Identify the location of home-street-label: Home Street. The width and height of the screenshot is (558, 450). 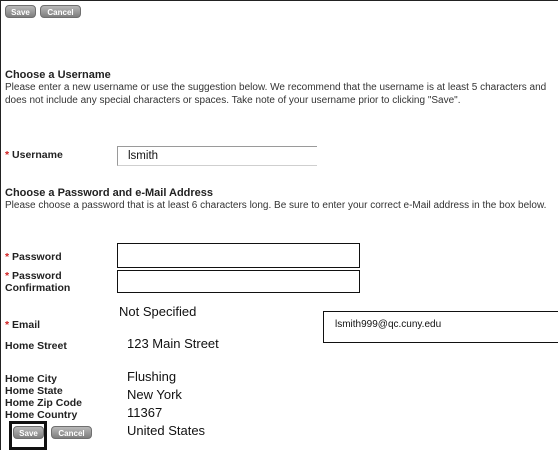
(36, 346).